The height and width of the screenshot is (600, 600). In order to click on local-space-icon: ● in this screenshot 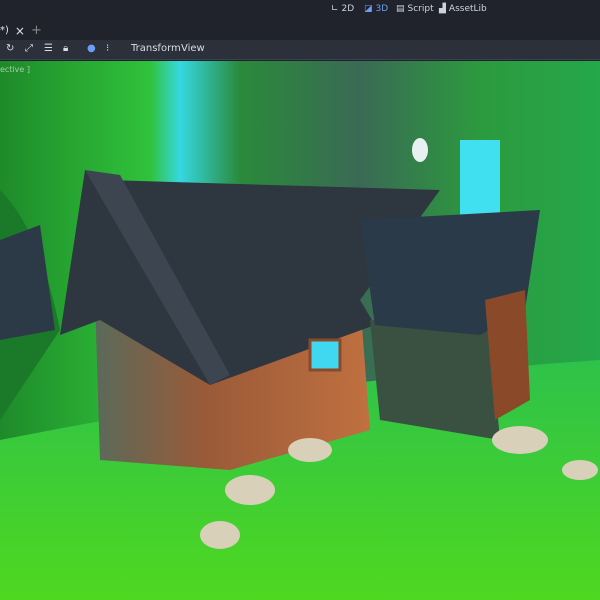, I will do `click(91, 48)`.